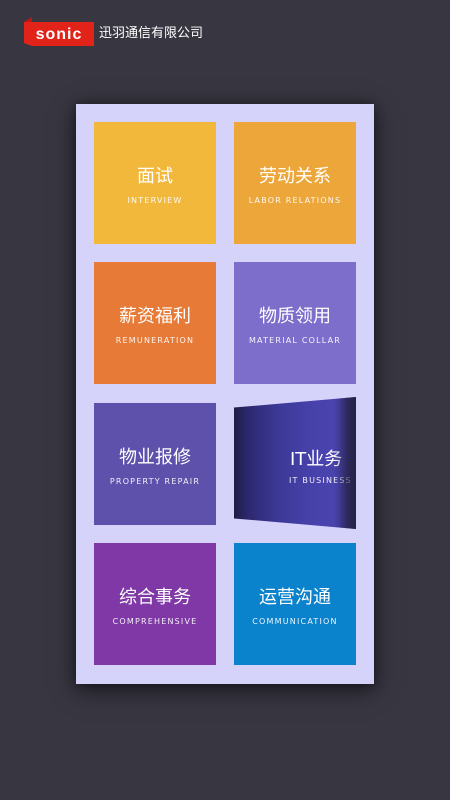  What do you see at coordinates (295, 621) in the screenshot?
I see `tile-subtitle: COMMUNICATION` at bounding box center [295, 621].